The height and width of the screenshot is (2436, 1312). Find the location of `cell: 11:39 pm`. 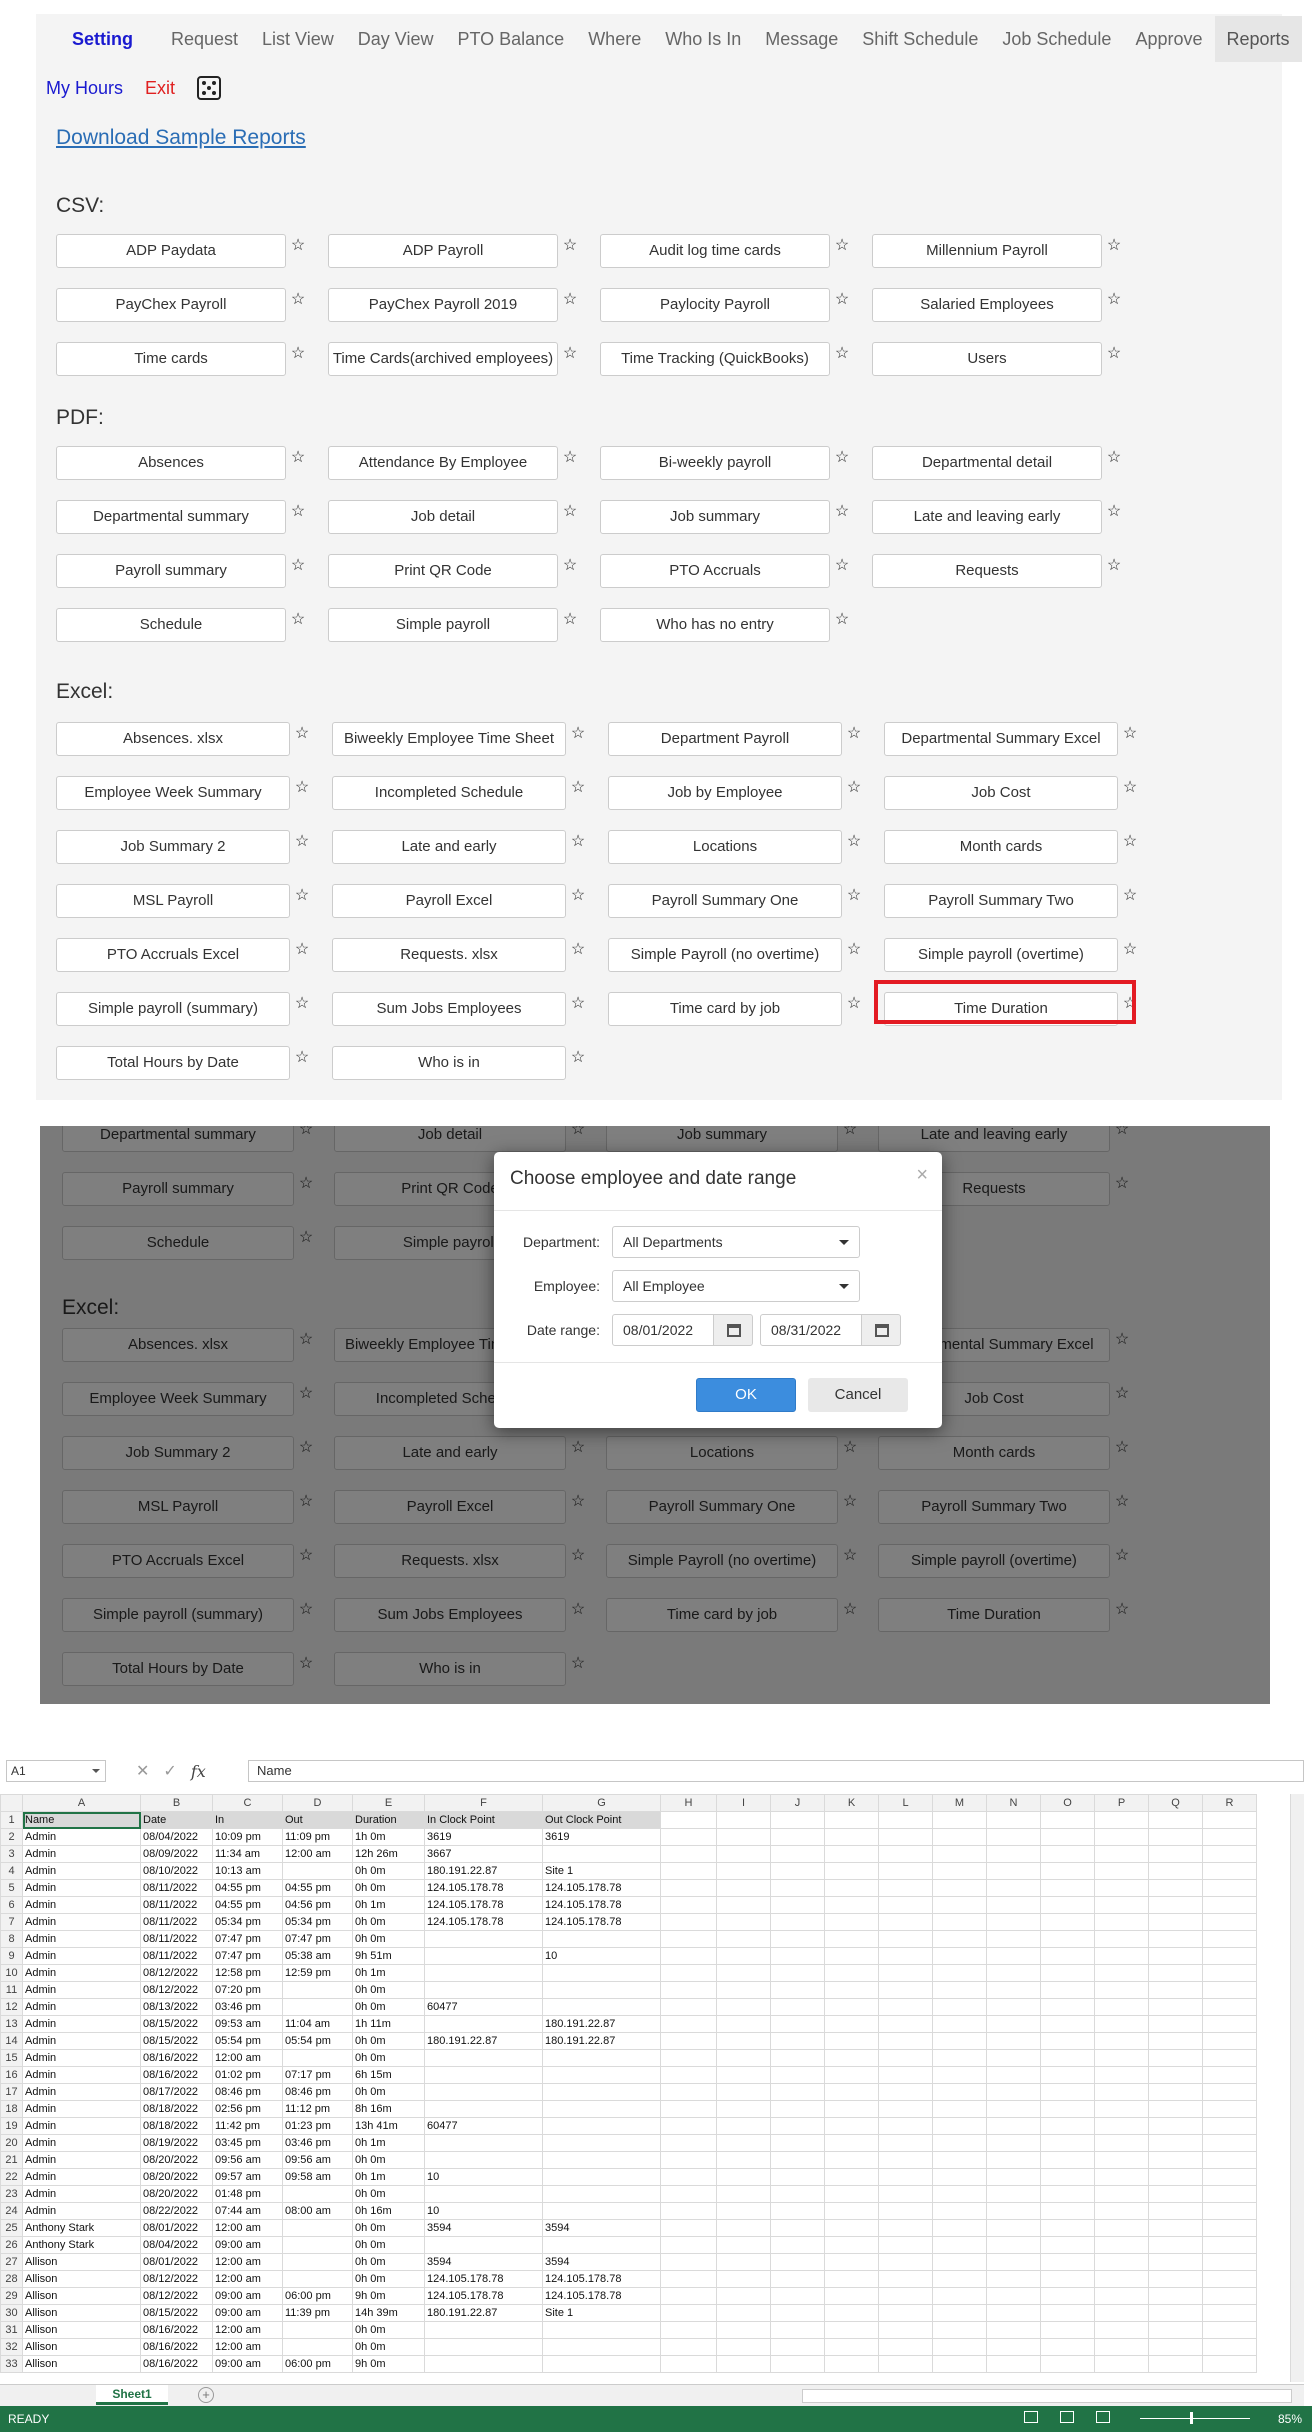

cell: 11:39 pm is located at coordinates (317, 2313).